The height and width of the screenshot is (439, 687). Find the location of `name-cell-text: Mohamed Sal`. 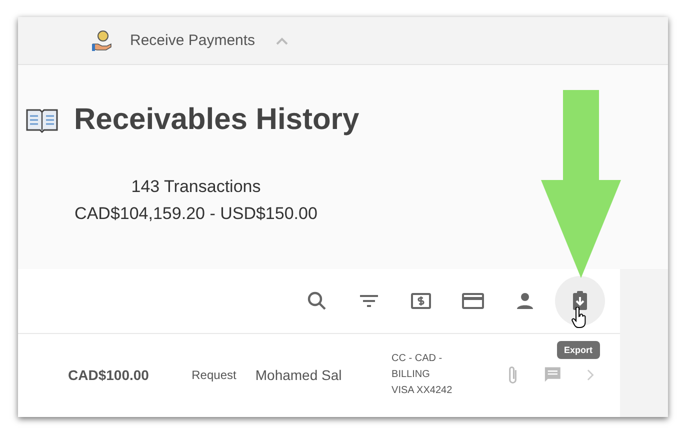

name-cell-text: Mohamed Sal is located at coordinates (299, 375).